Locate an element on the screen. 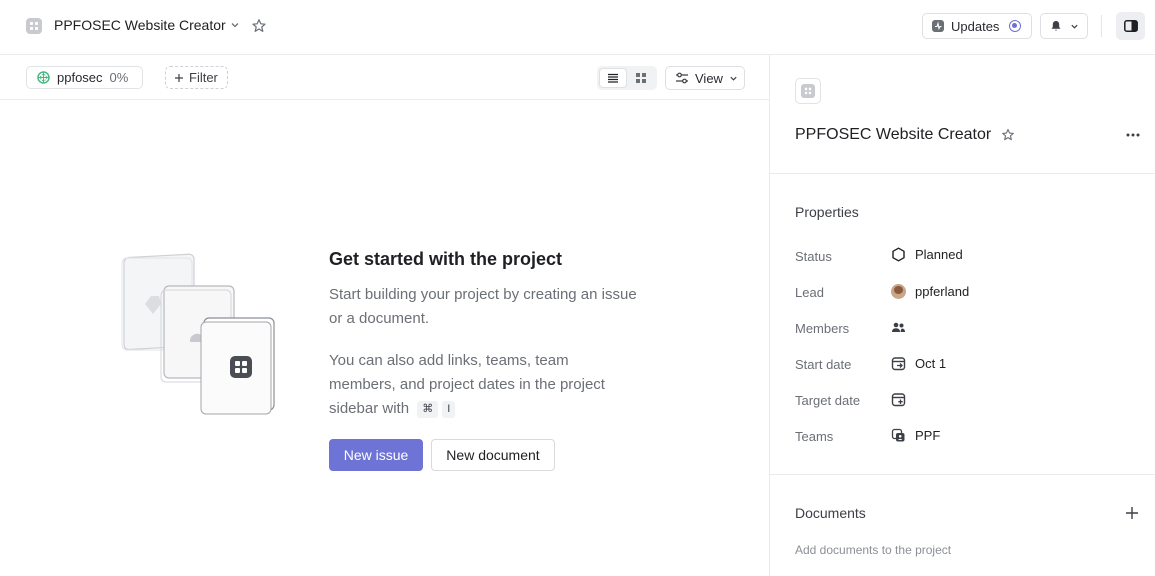 The image size is (1155, 576). top-header: PPFOSEC Website Creator Updates is located at coordinates (577, 27).